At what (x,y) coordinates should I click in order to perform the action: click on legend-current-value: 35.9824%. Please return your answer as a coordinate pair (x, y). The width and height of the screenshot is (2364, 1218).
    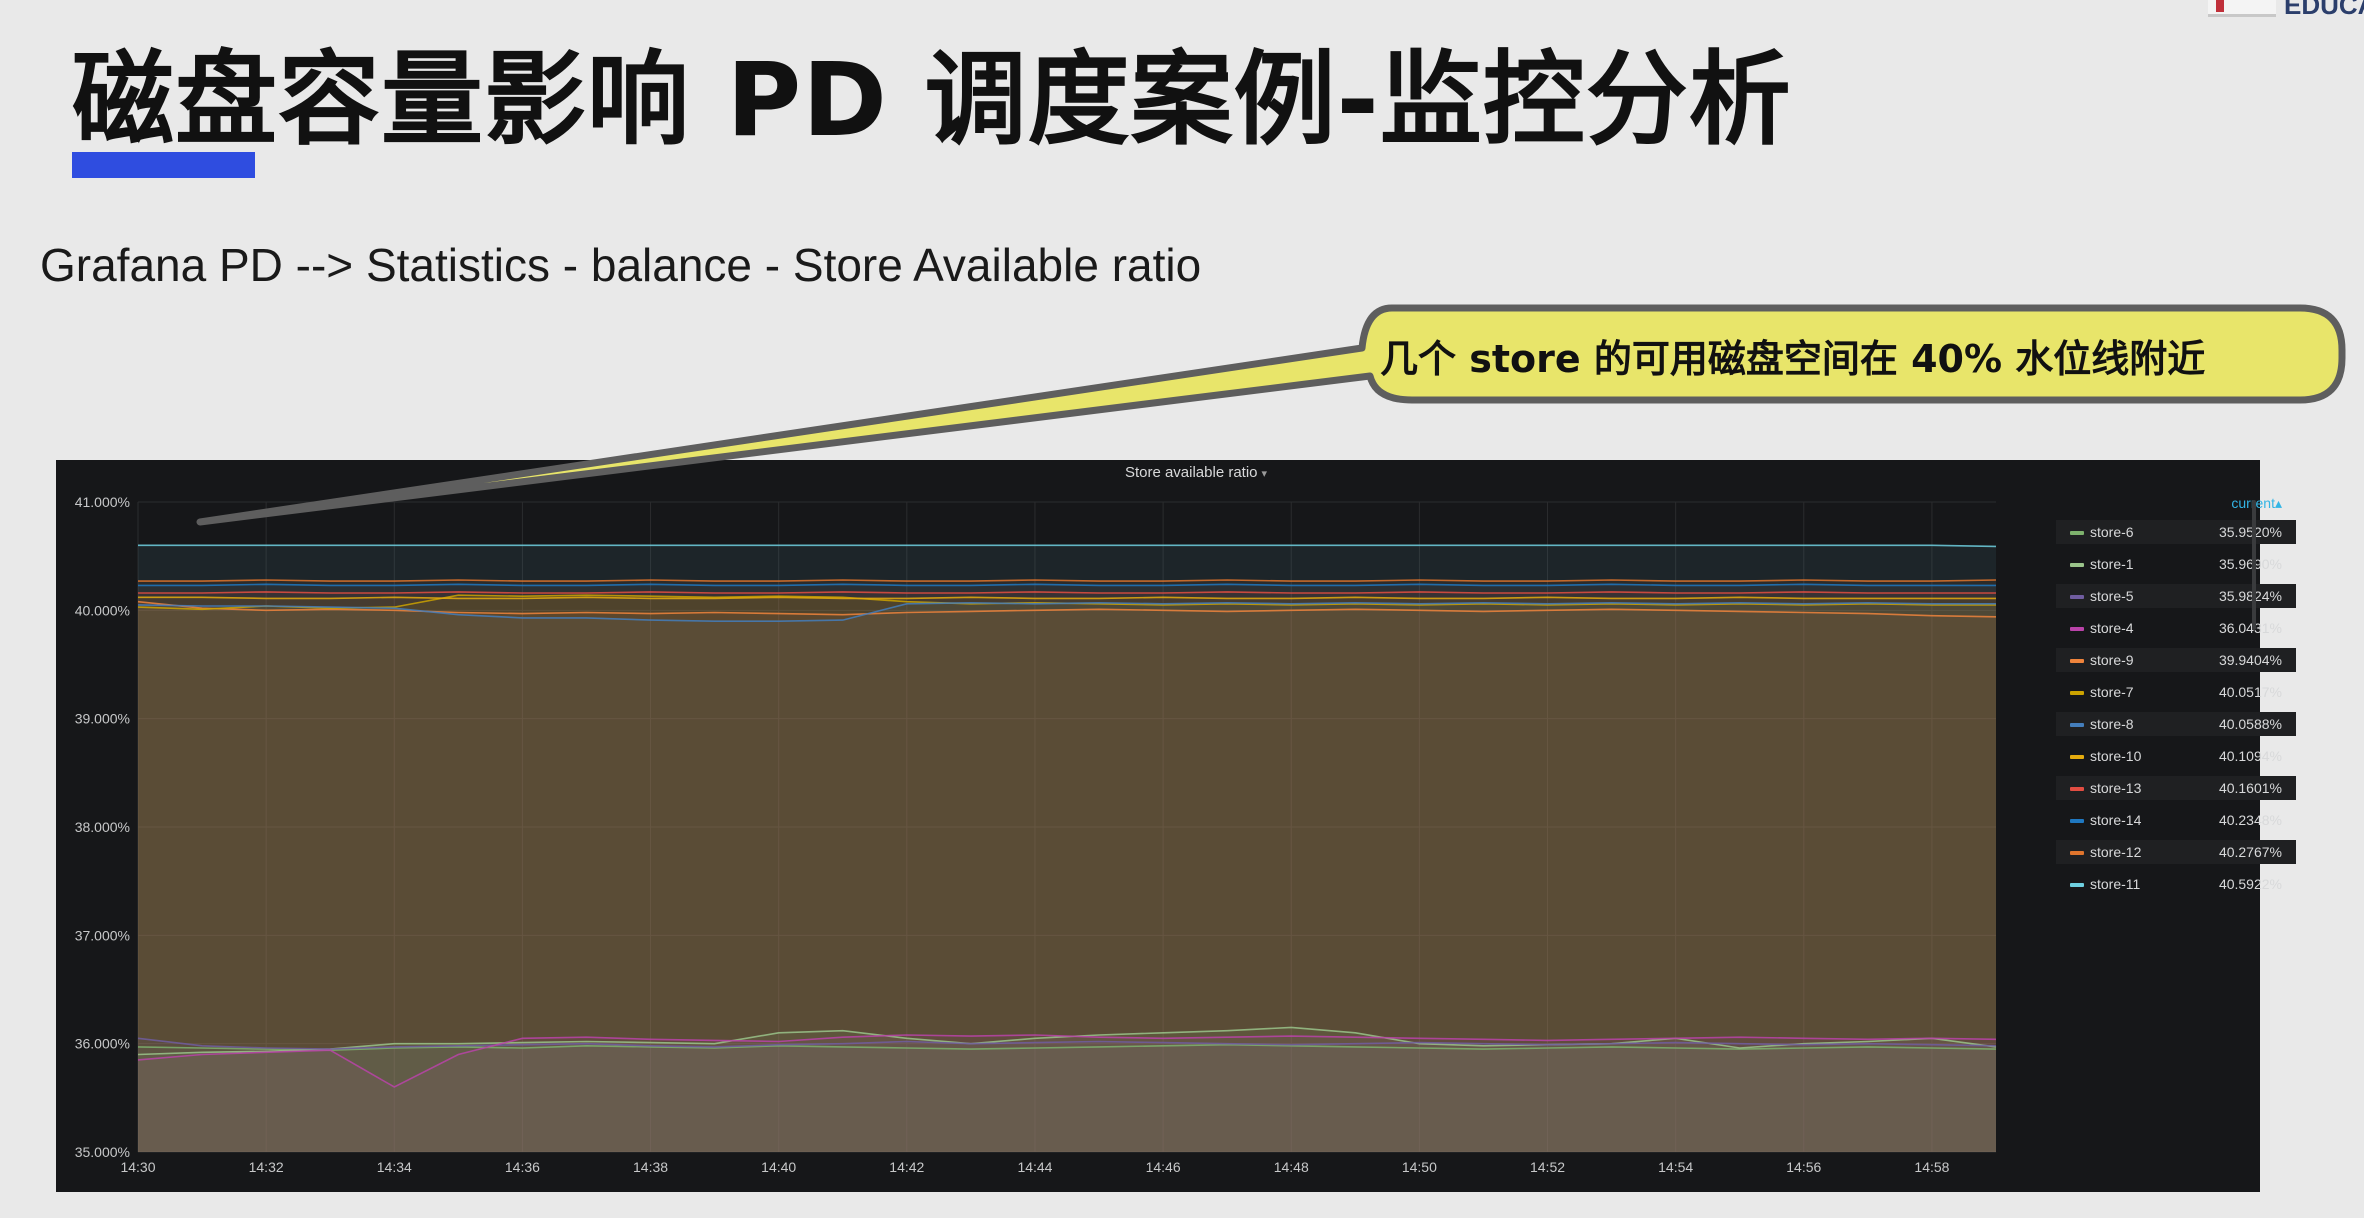
    Looking at the image, I should click on (2250, 596).